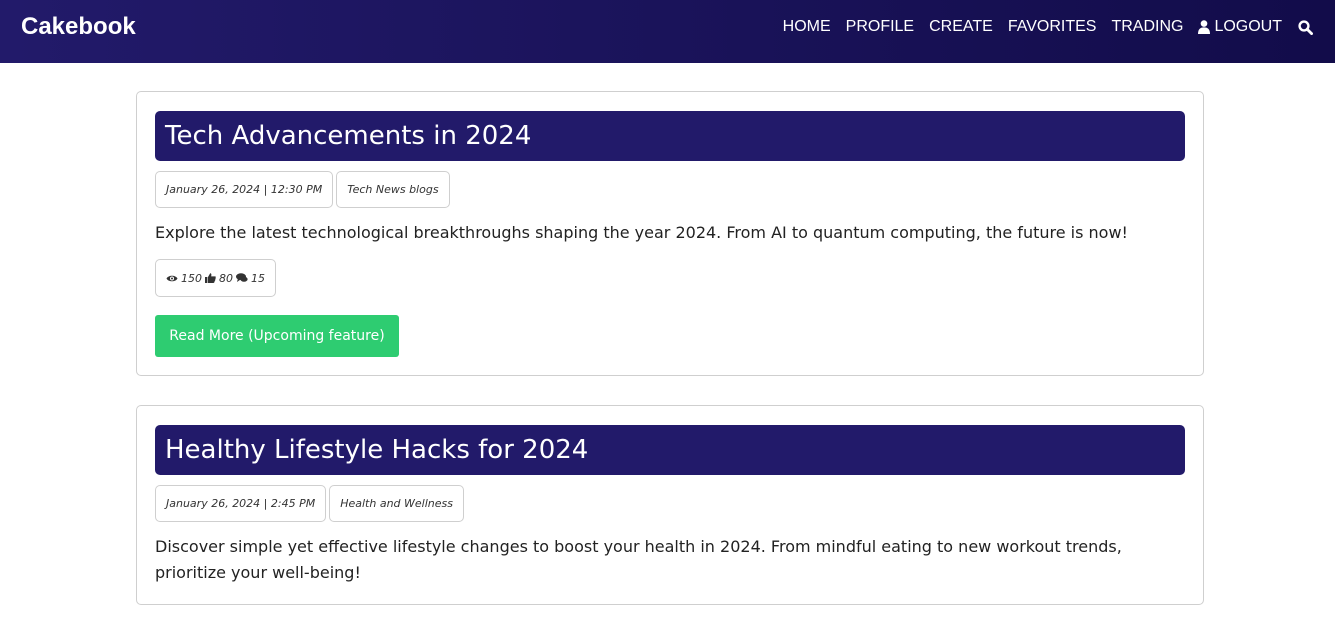  Describe the element at coordinates (393, 189) in the screenshot. I see `post-category-badge: Tech News blogs` at that location.